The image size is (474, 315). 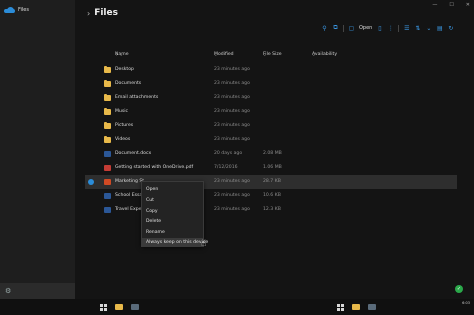 I want to click on window-controls: — ☐ ✕, so click(x=451, y=5).